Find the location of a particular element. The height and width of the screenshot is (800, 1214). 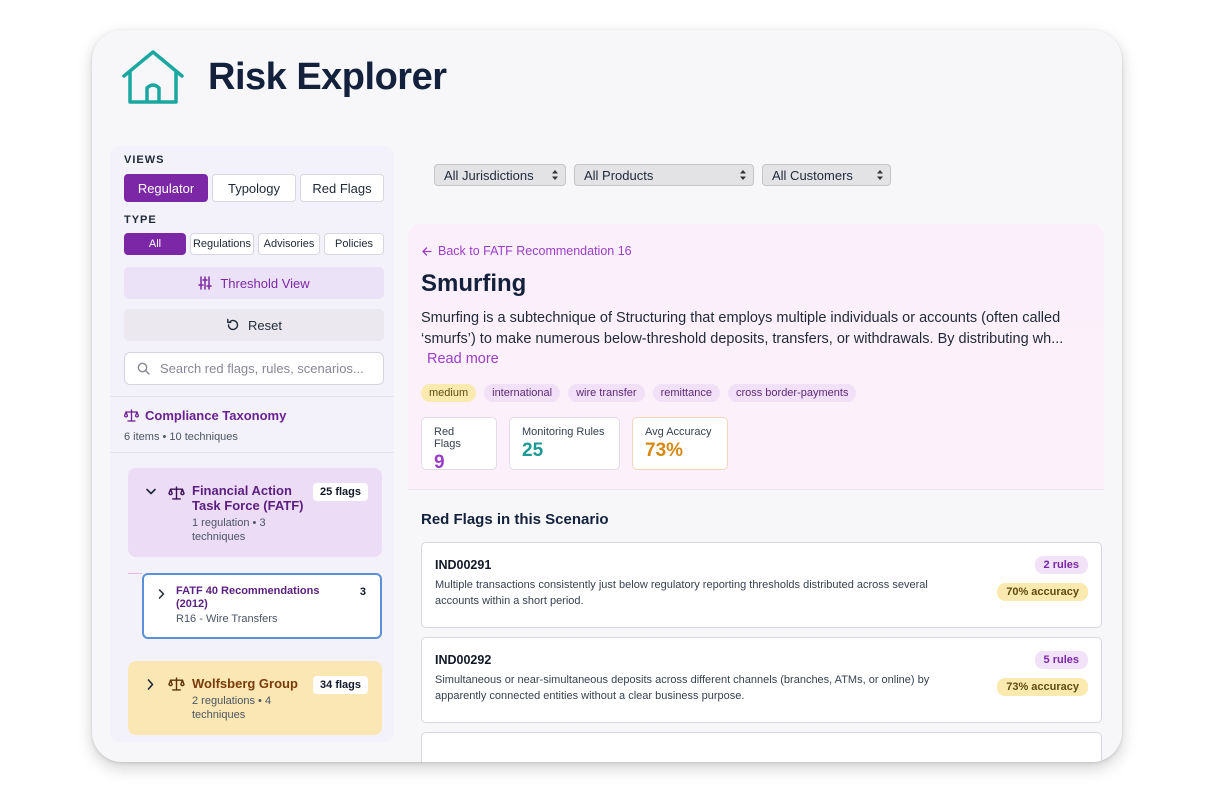

tag: wire transfer is located at coordinates (606, 393).